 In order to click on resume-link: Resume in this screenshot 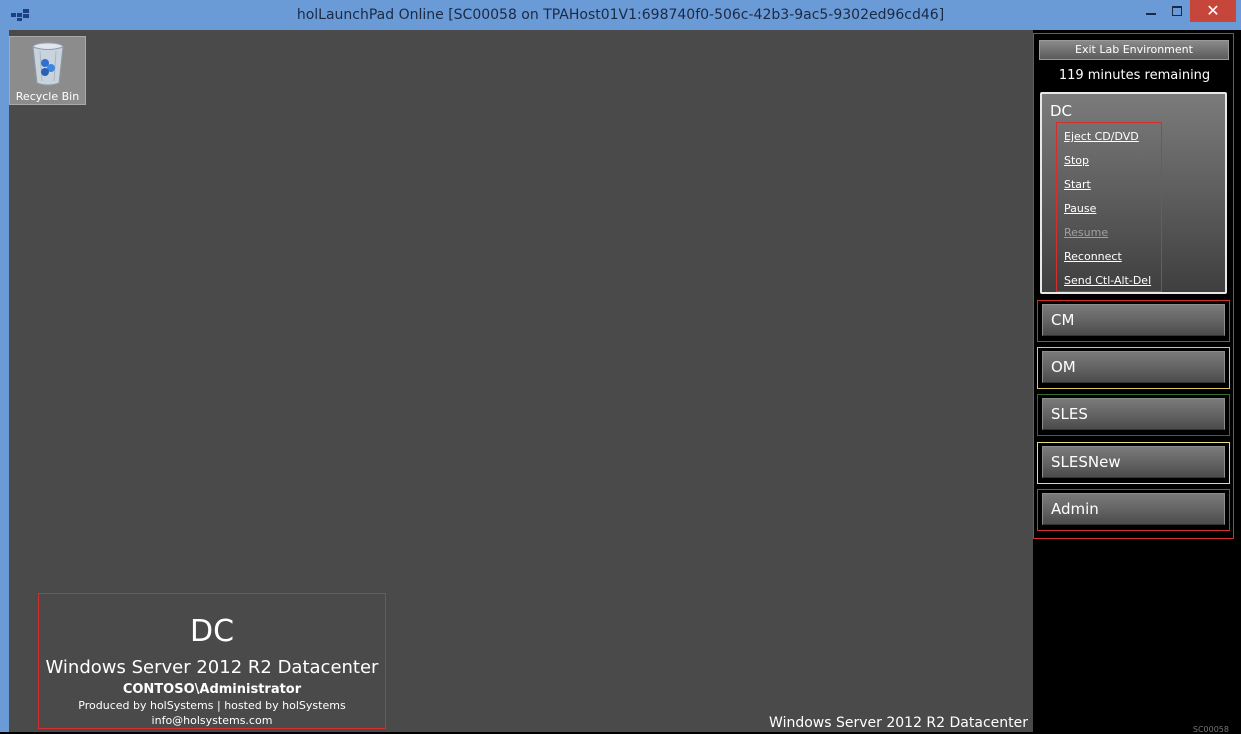, I will do `click(1086, 232)`.